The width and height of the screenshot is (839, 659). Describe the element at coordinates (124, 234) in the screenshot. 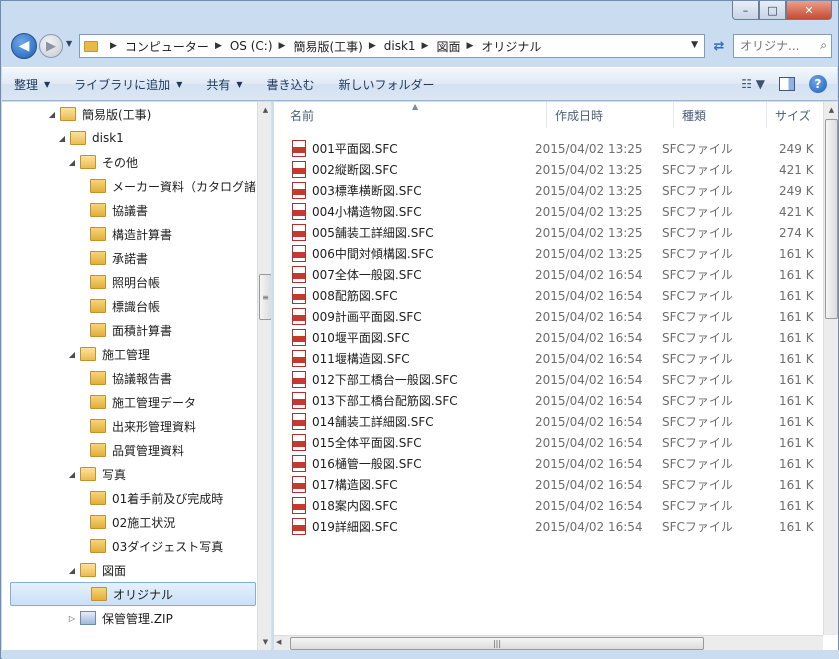

I see `tree-item-kozo-keisansho: 構造計算書` at that location.